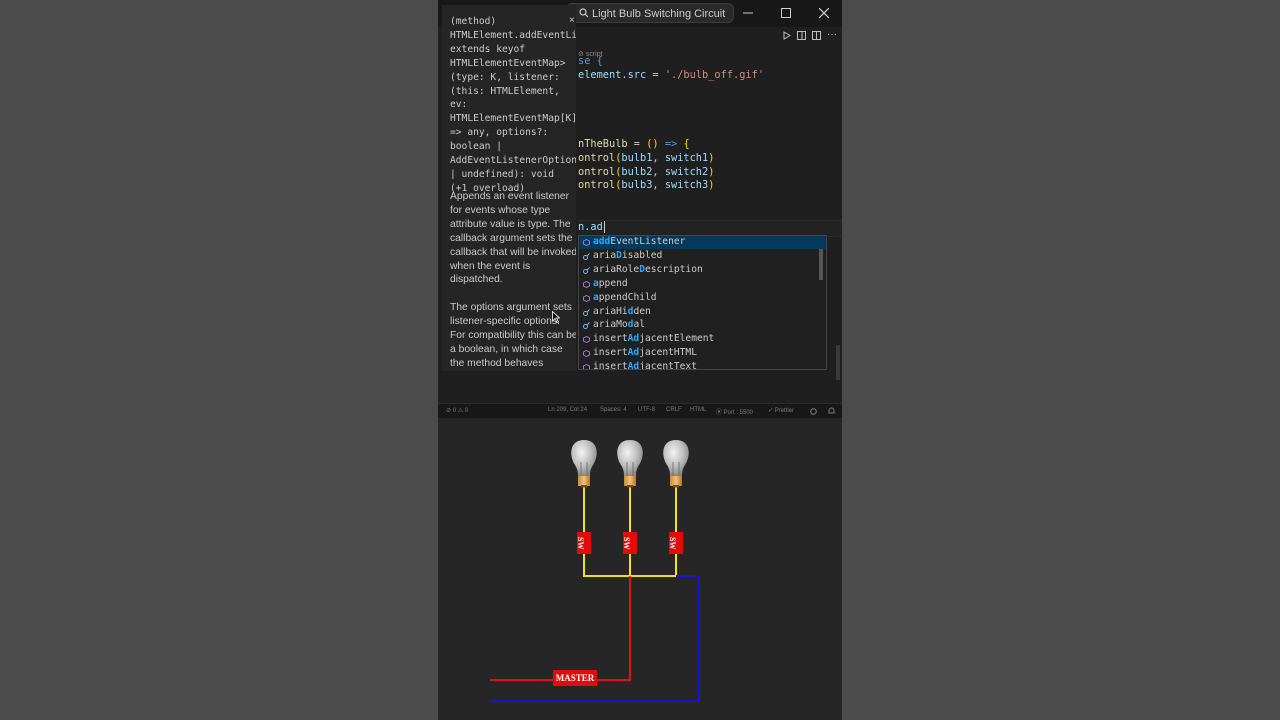 This screenshot has height=720, width=1280. What do you see at coordinates (714, 75) in the screenshot?
I see `code-token: './bulb_off.gif'` at bounding box center [714, 75].